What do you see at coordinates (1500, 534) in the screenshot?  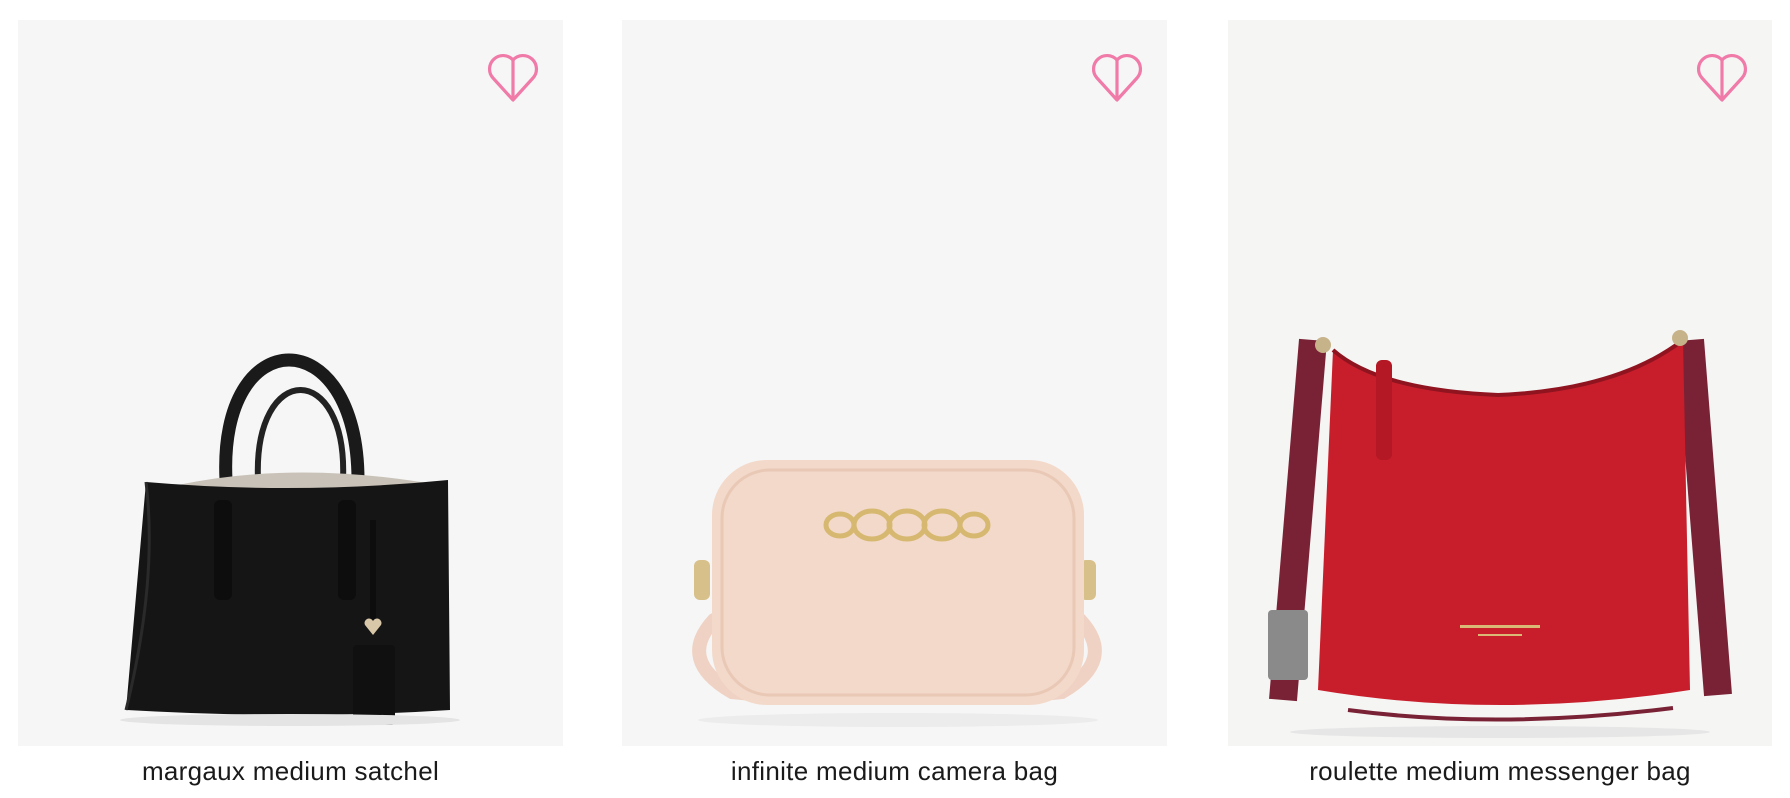 I see `red-messenger-bag-image` at bounding box center [1500, 534].